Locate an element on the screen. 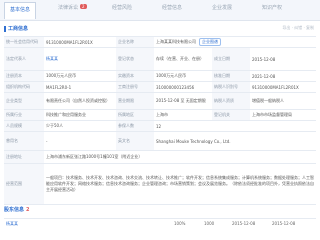 The height and width of the screenshot is (240, 320). field-label: 企业类型 is located at coordinates (24, 101).